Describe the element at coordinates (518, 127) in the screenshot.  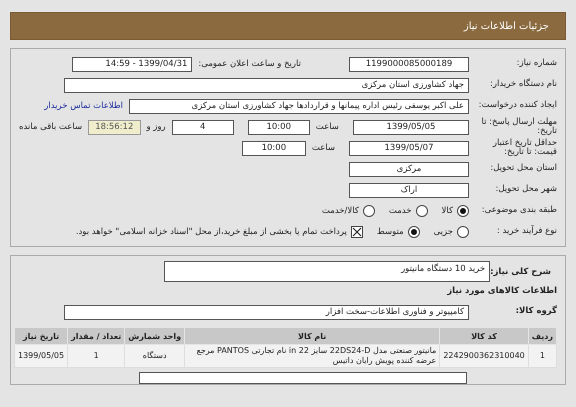
I see `field-label: مهلت ارسال پاسخ: تا تاریخ:` at that location.